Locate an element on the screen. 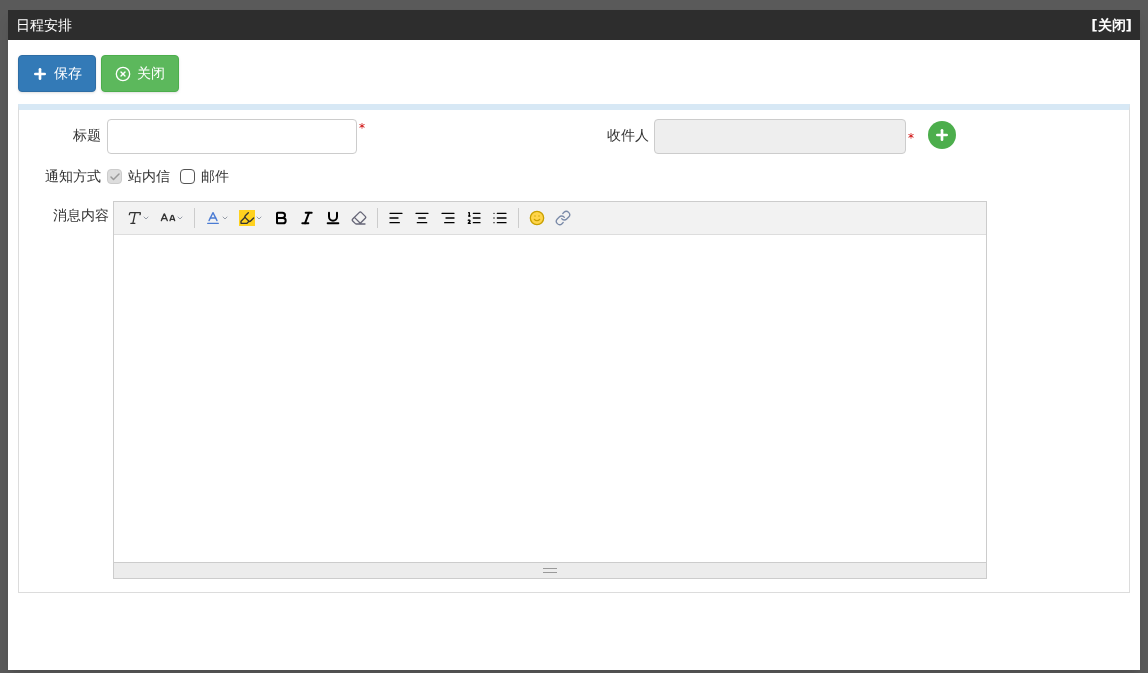  close-icon is located at coordinates (123, 73).